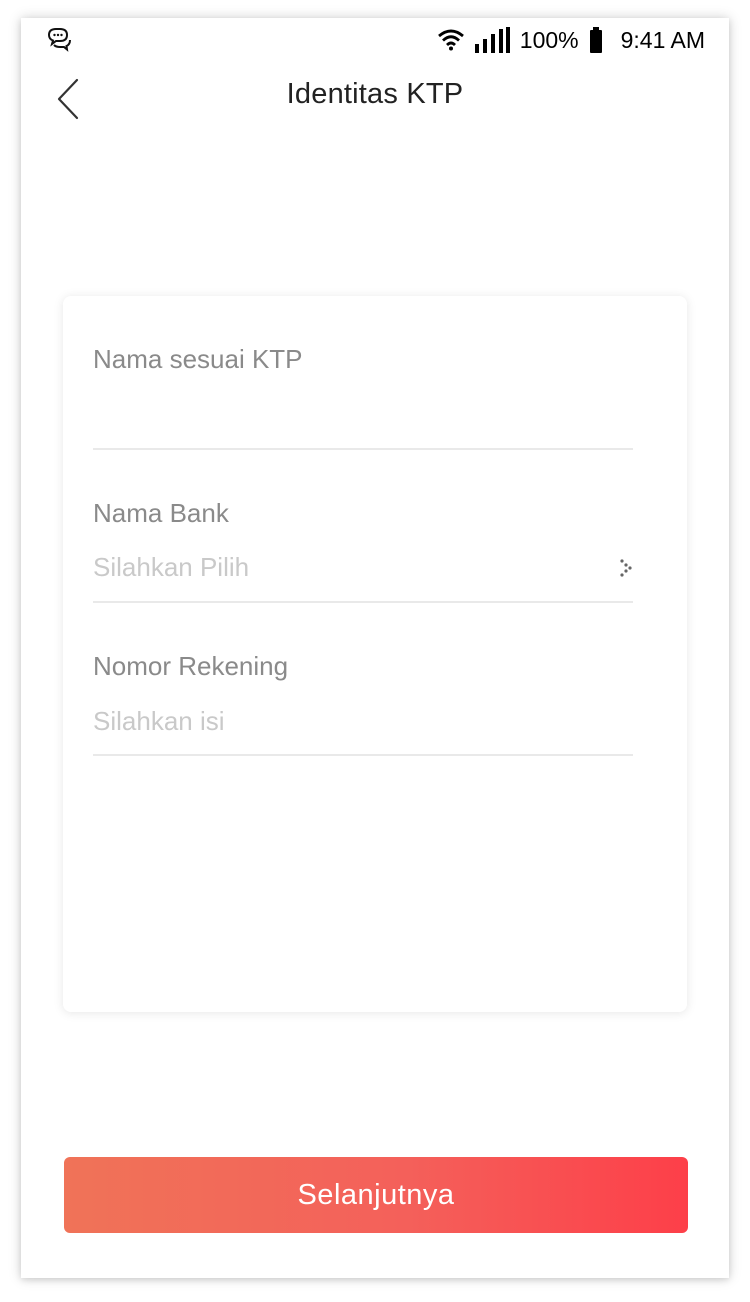  What do you see at coordinates (191, 666) in the screenshot?
I see `account-number-label: Nomor Rekening` at bounding box center [191, 666].